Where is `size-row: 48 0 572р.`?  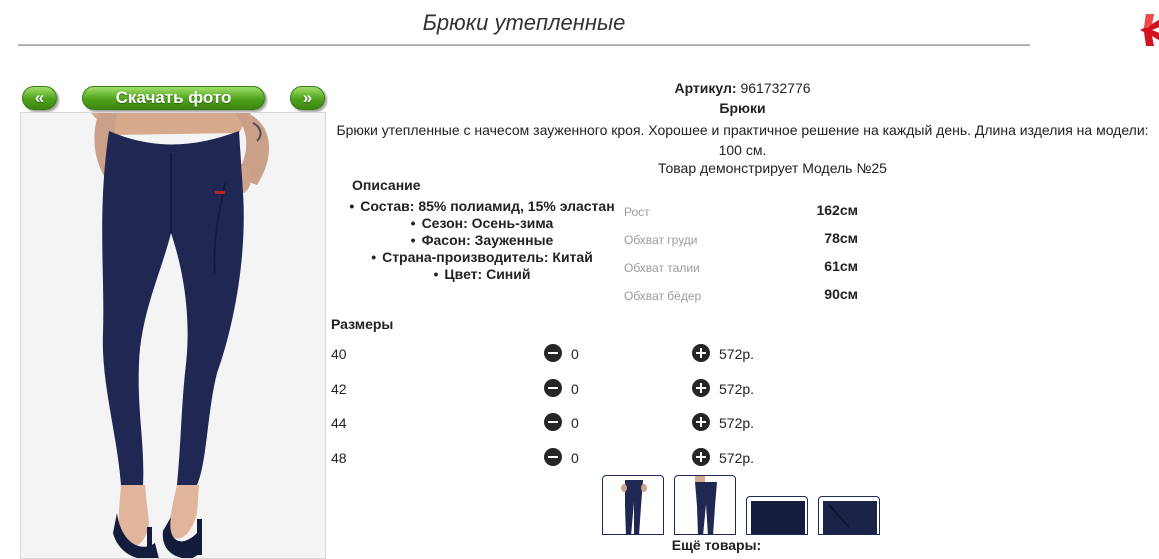 size-row: 48 0 572р. is located at coordinates (556, 458).